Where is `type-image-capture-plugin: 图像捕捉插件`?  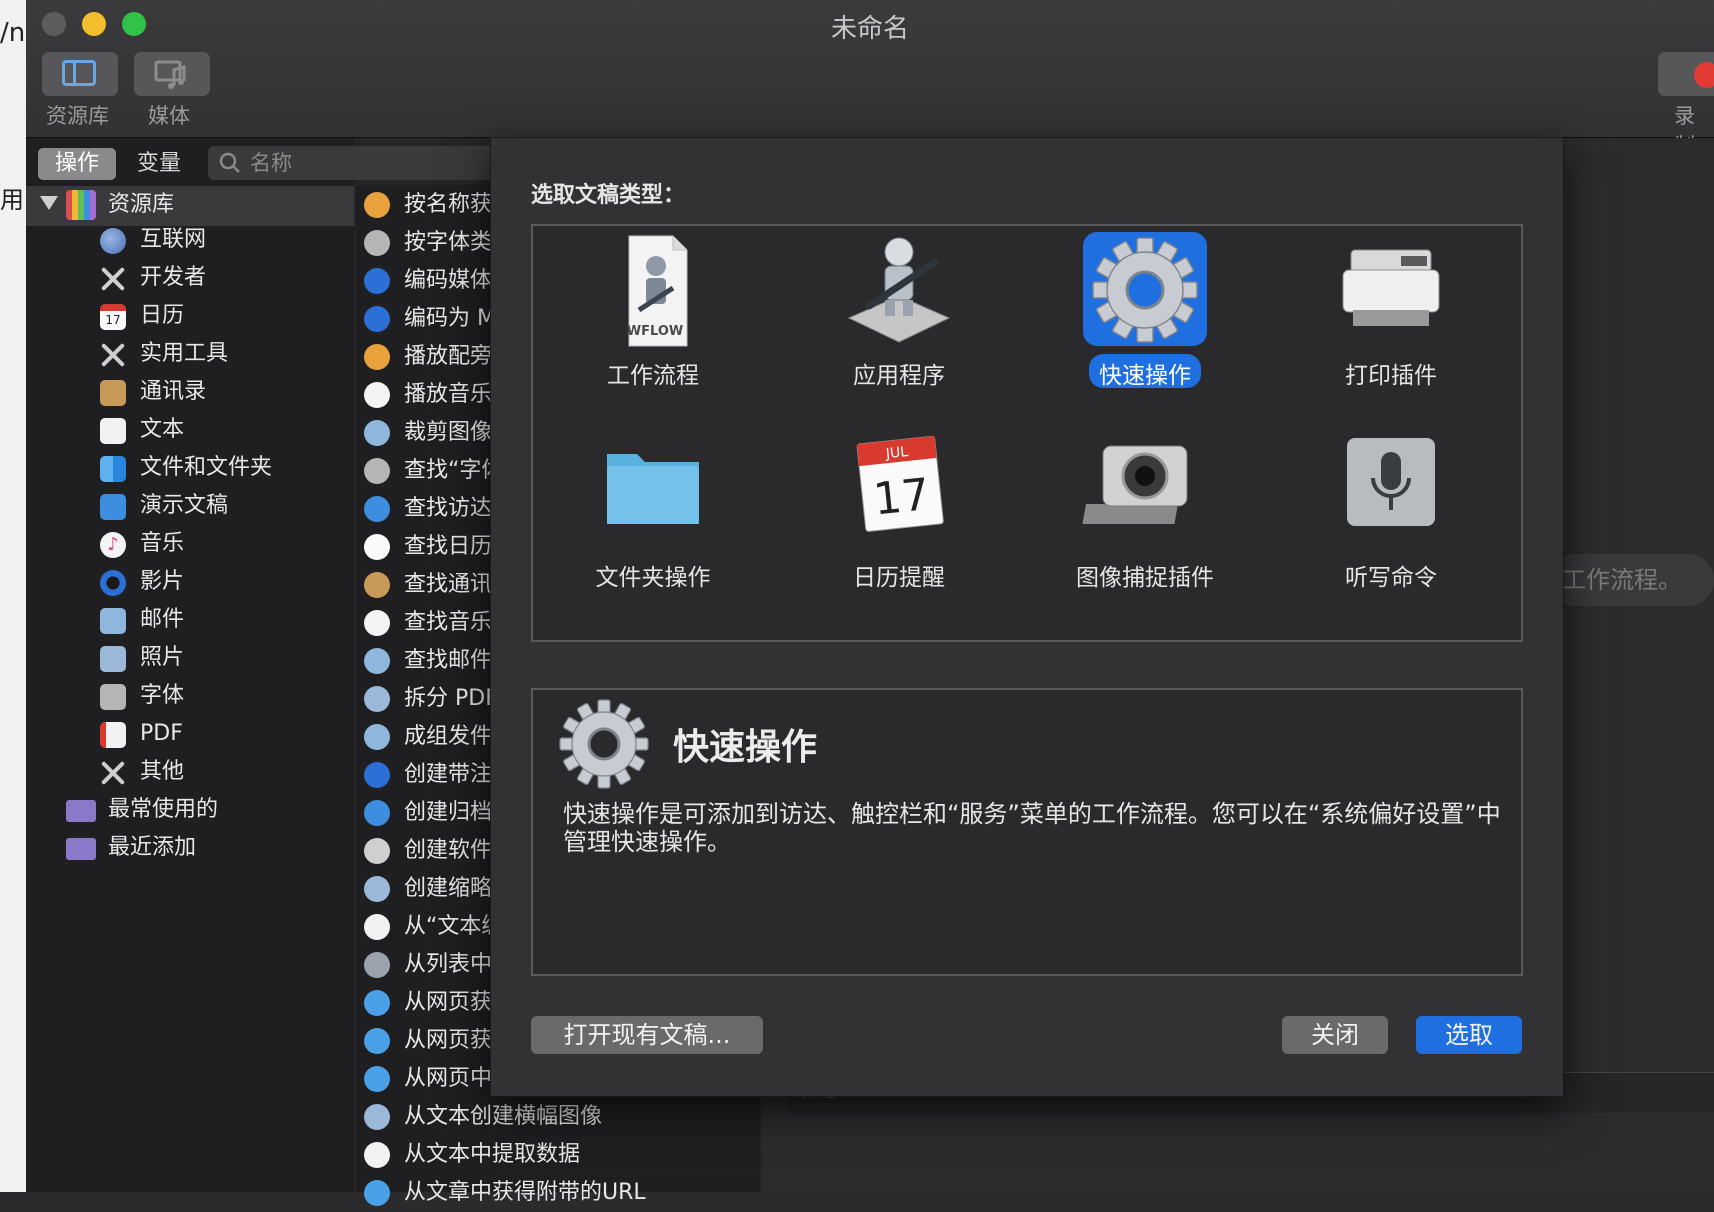
type-image-capture-plugin: 图像捕捉插件 is located at coordinates (1145, 530).